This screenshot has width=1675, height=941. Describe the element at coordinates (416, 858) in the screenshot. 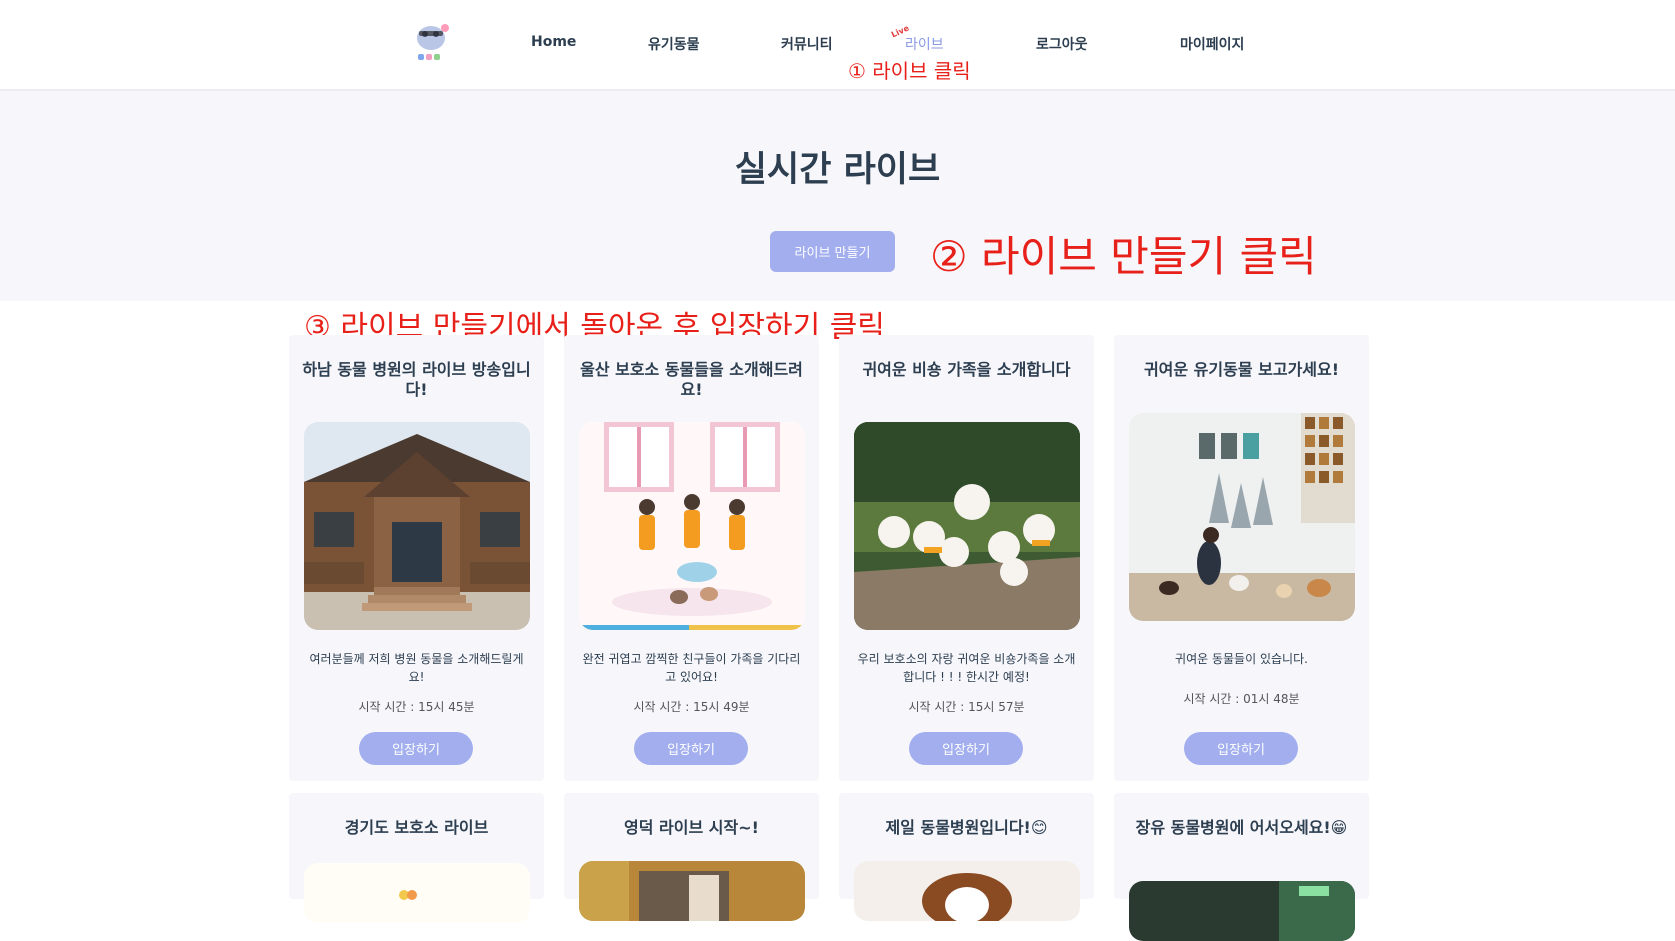

I see `live-card: 경기도 보호소 라이브` at that location.